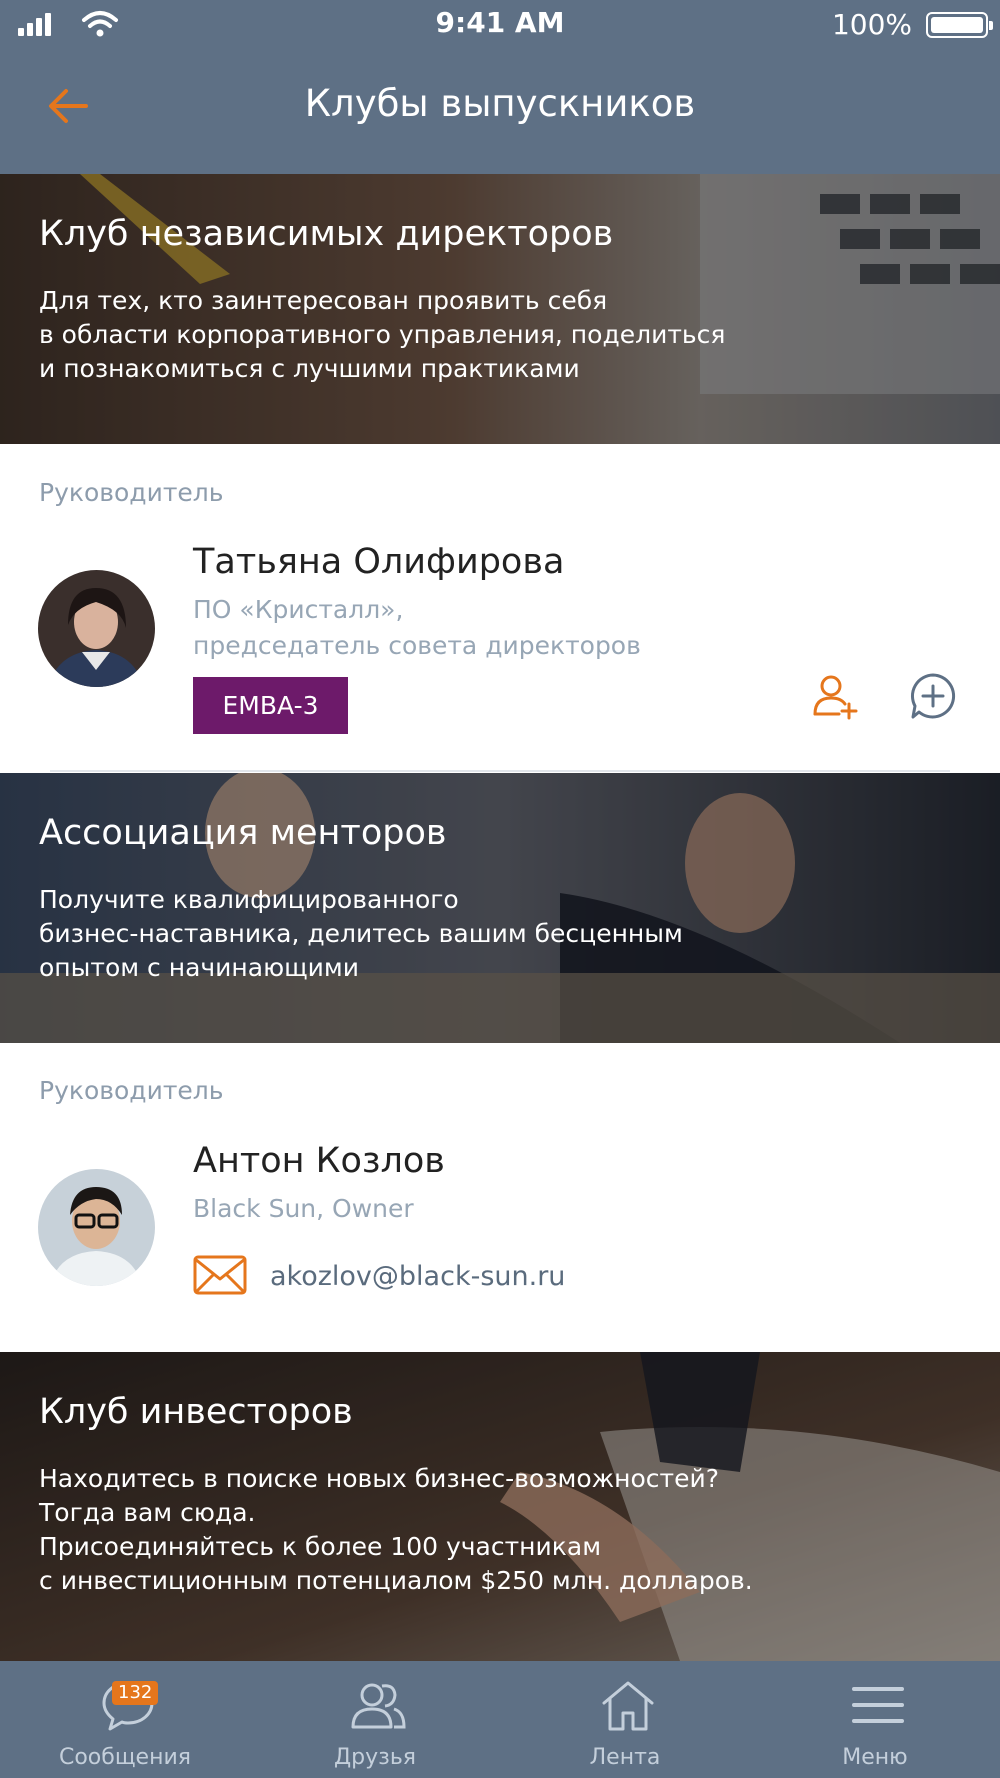 The image size is (1000, 1778). I want to click on program-badge: EMBA-3, so click(270, 705).